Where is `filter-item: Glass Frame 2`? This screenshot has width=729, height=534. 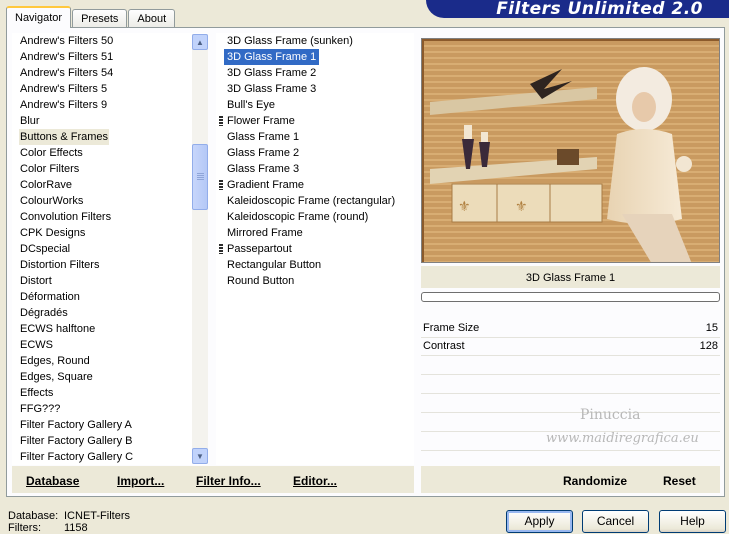
filter-item: Glass Frame 2 is located at coordinates (263, 153).